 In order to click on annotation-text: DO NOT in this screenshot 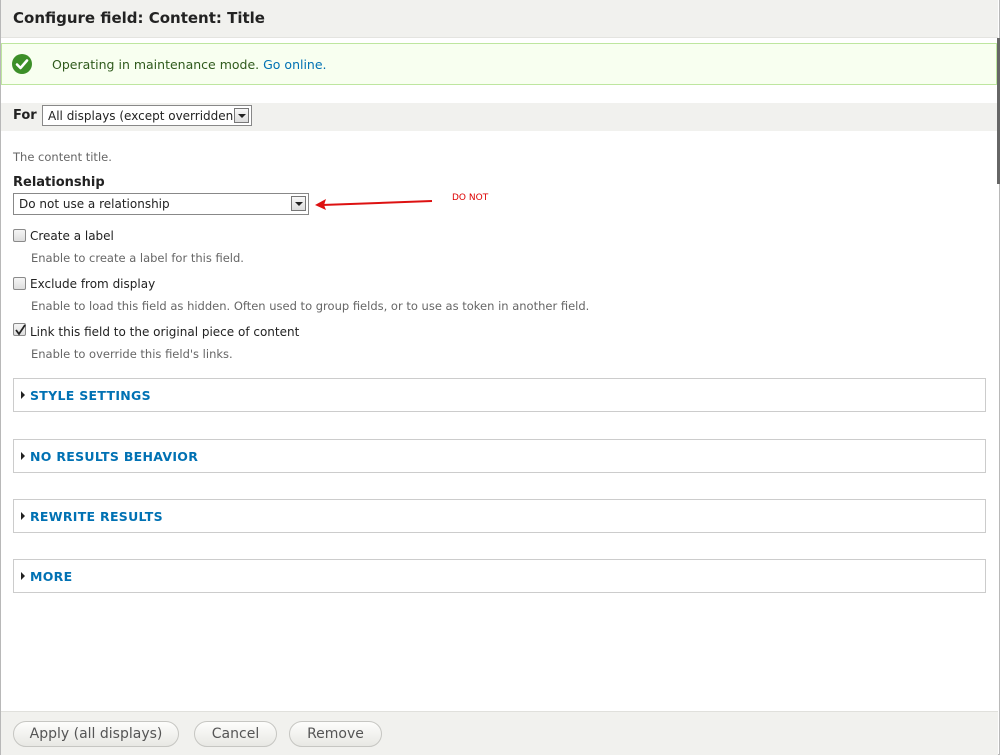, I will do `click(470, 198)`.